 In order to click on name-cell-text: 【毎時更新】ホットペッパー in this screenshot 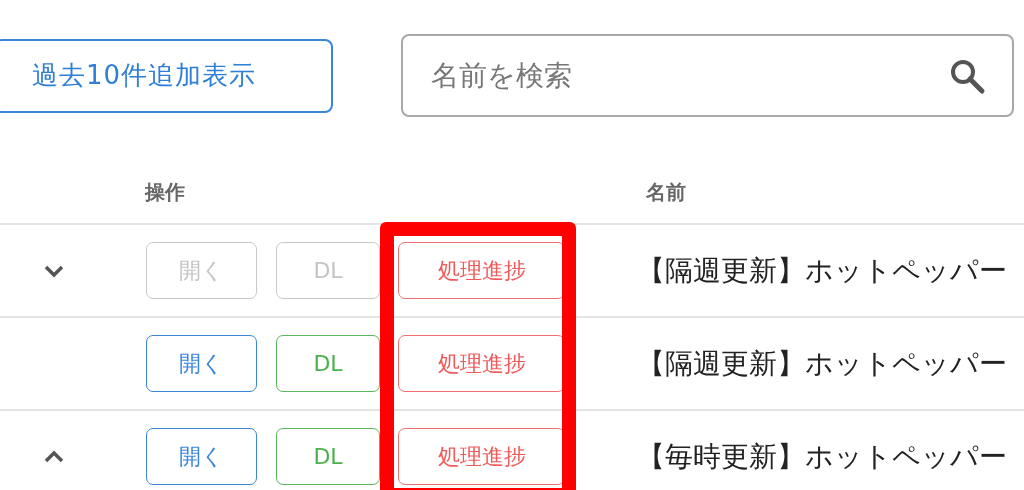, I will do `click(822, 456)`.